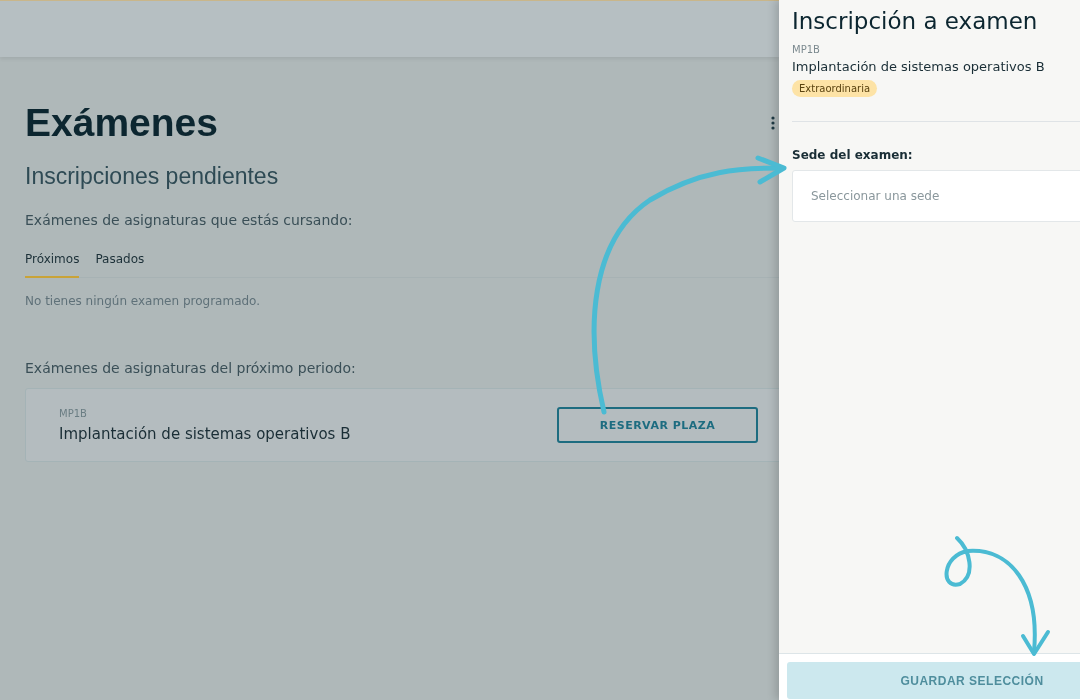 The height and width of the screenshot is (700, 1080). What do you see at coordinates (191, 368) in the screenshot?
I see `section-label: Exámenes de asignaturas del próximo periodo:` at bounding box center [191, 368].